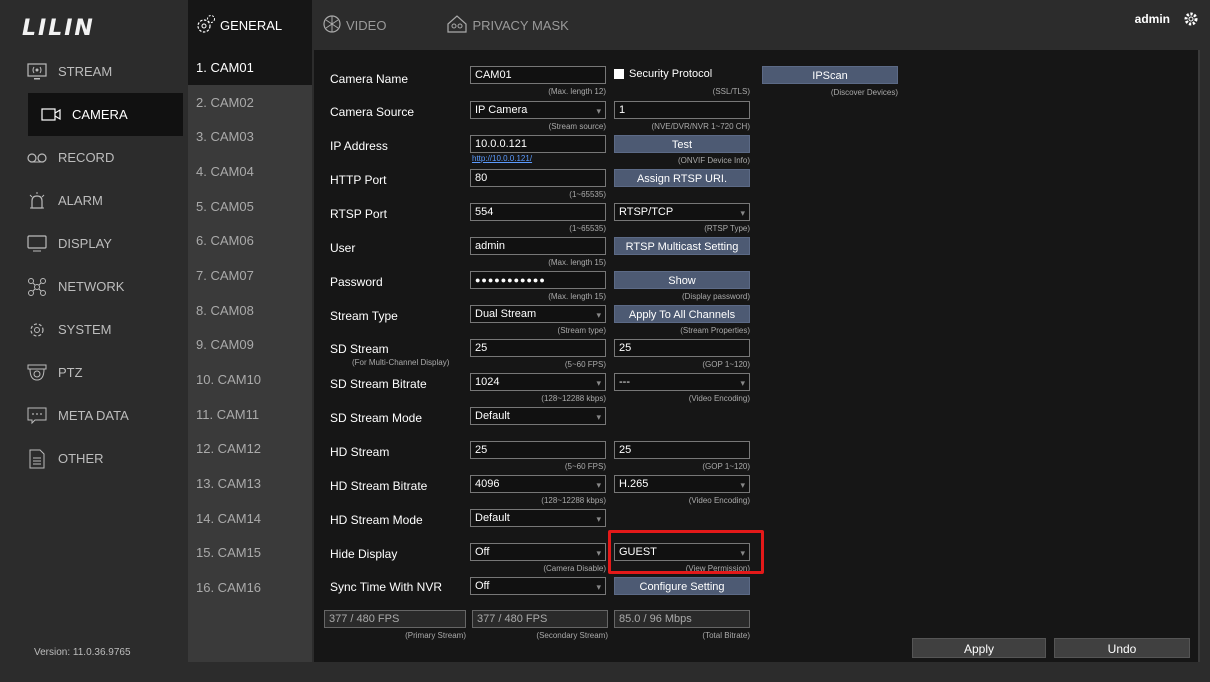 The width and height of the screenshot is (1210, 682). I want to click on camera-list-item: 4. CAM04, so click(250, 171).